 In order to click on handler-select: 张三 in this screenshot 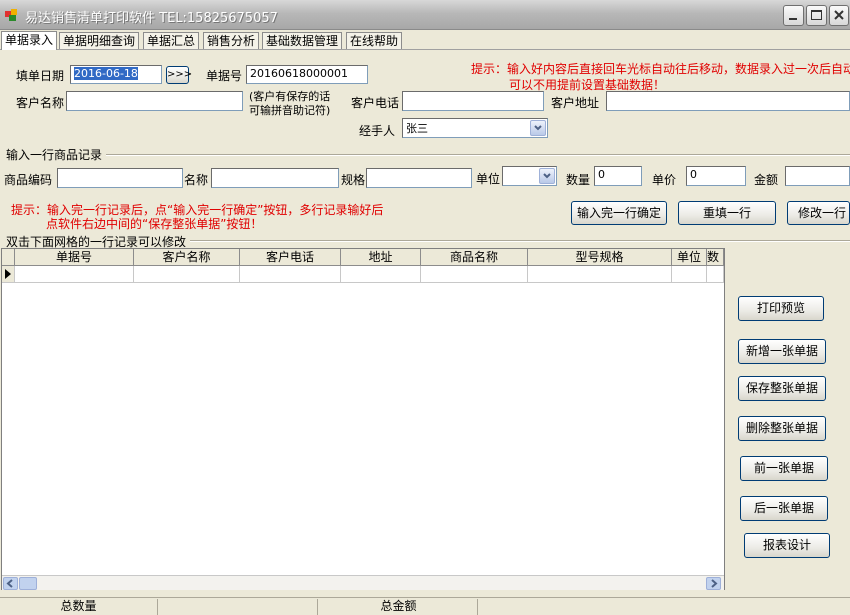, I will do `click(475, 128)`.